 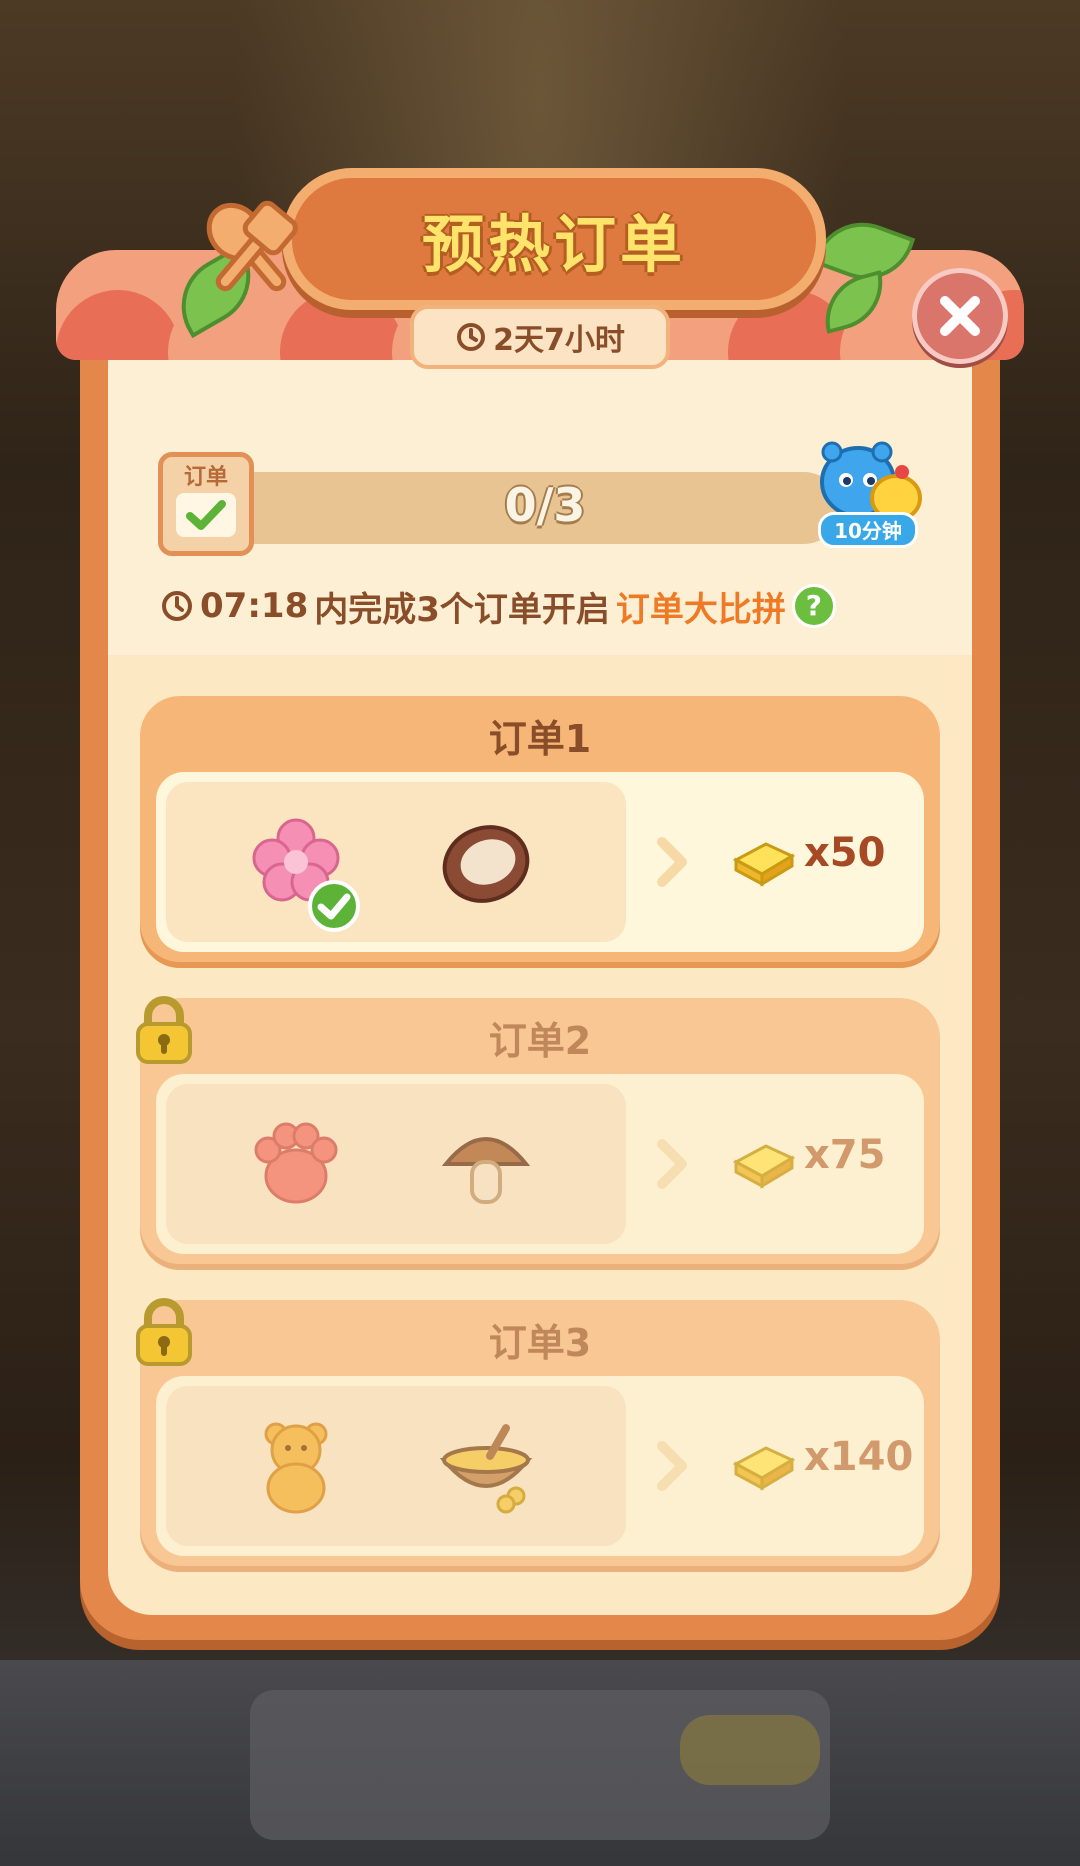 I want to click on backdrop-button, so click(x=750, y=1750).